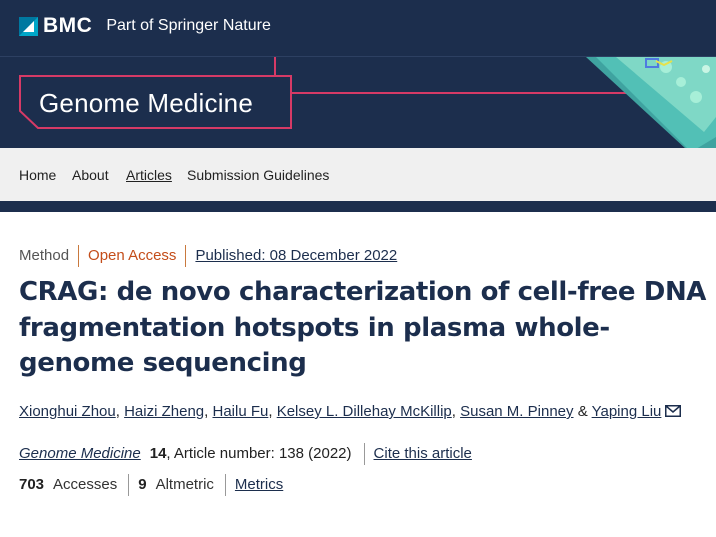 Image resolution: width=716 pixels, height=537 pixels. What do you see at coordinates (364, 454) in the screenshot?
I see `citation-divider` at bounding box center [364, 454].